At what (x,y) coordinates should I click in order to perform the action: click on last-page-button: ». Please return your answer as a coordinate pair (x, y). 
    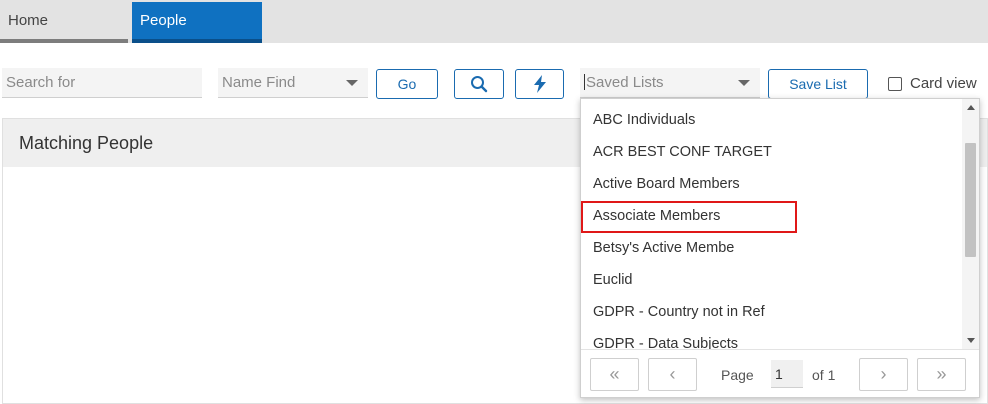
    Looking at the image, I should click on (941, 374).